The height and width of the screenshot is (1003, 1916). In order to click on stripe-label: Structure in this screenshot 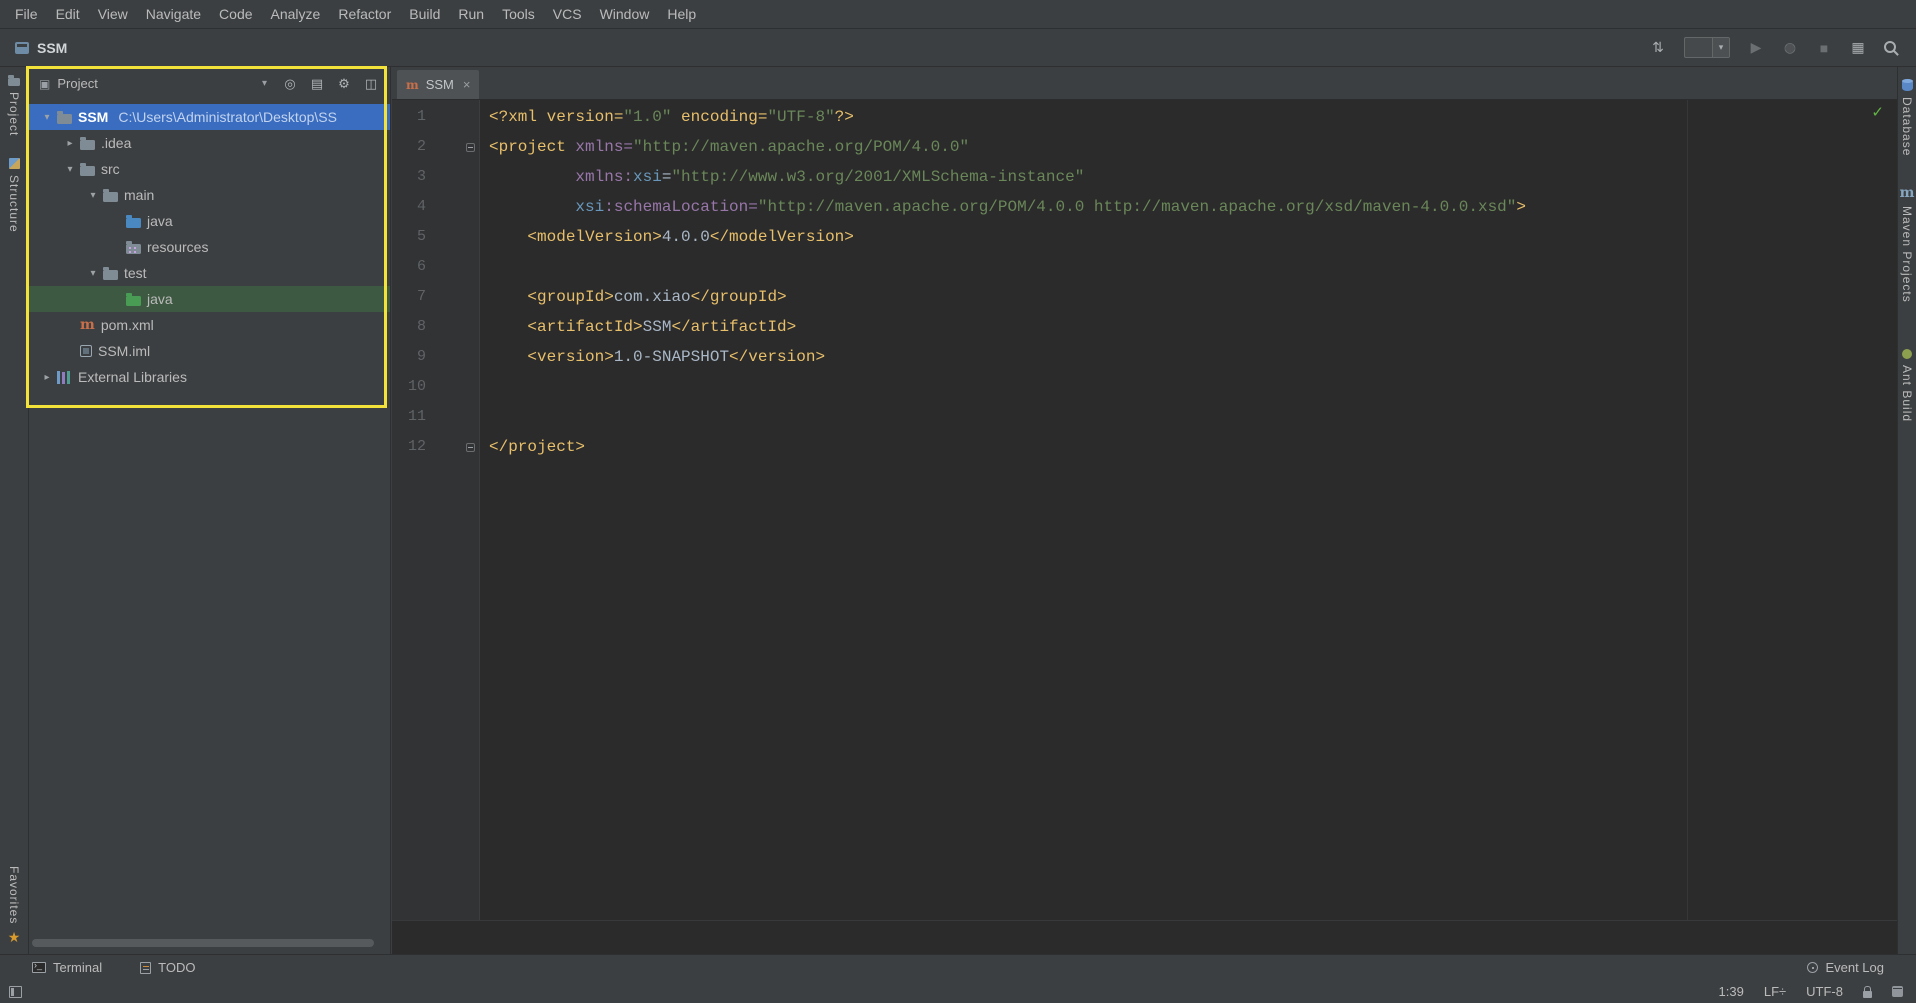, I will do `click(14, 204)`.